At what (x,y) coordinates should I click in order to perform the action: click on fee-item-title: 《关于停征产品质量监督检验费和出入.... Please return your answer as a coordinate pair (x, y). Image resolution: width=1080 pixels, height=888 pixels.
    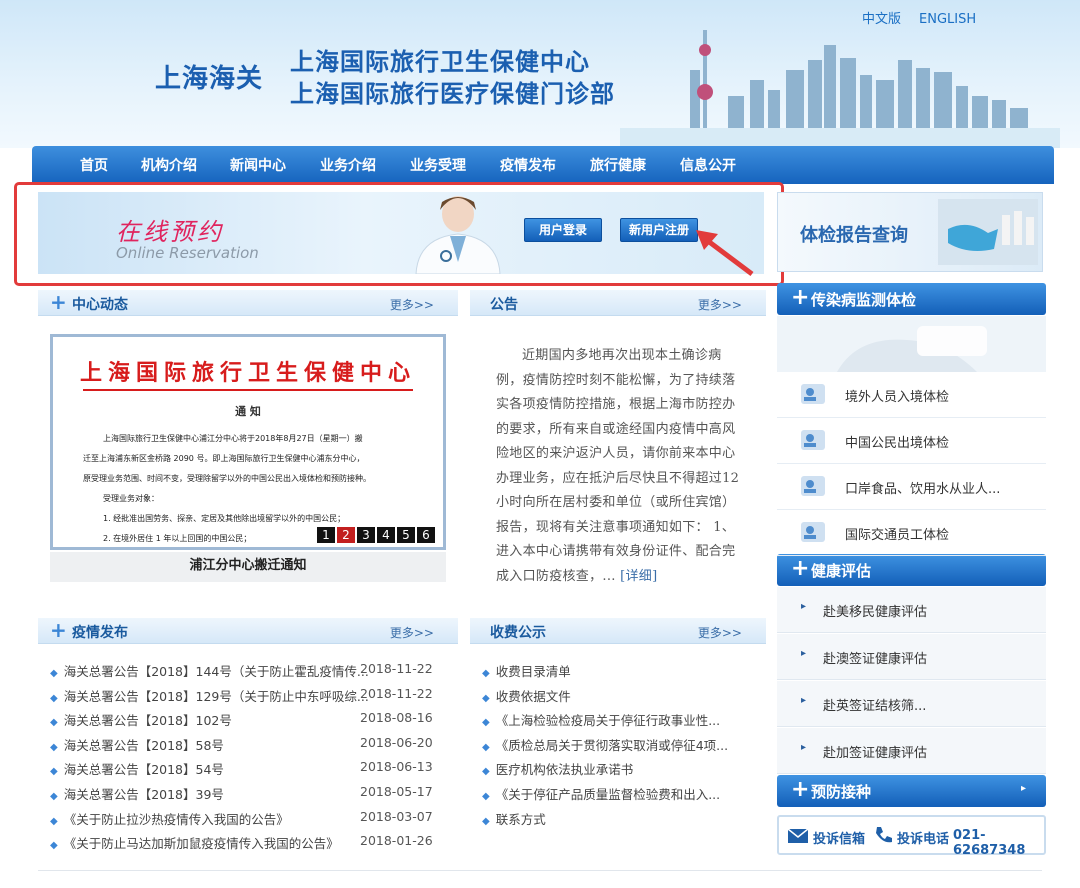
    Looking at the image, I should click on (608, 794).